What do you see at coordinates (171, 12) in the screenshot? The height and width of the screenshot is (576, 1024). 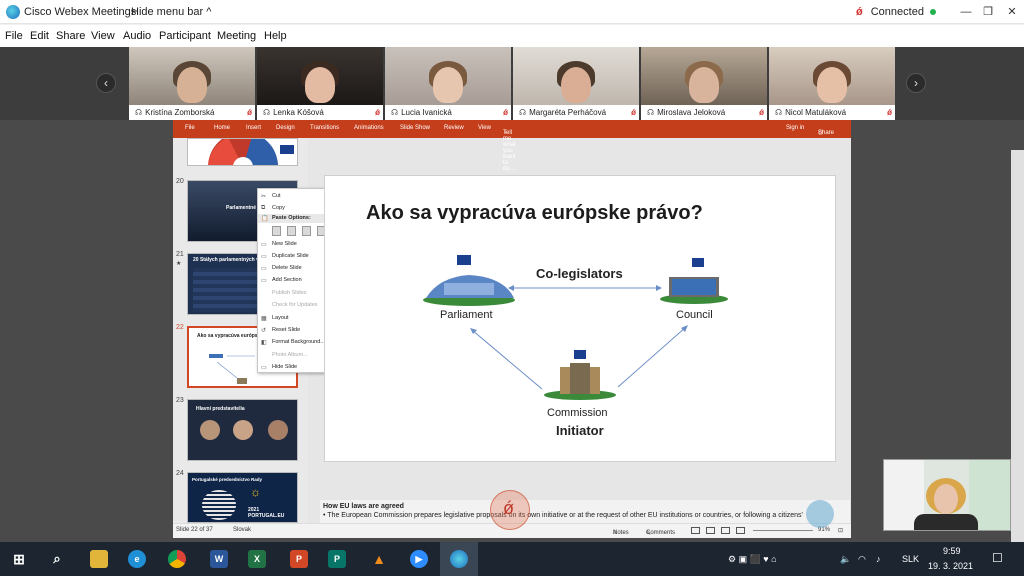 I see `hide-menu-bar-button: Hide menu bar ^` at bounding box center [171, 12].